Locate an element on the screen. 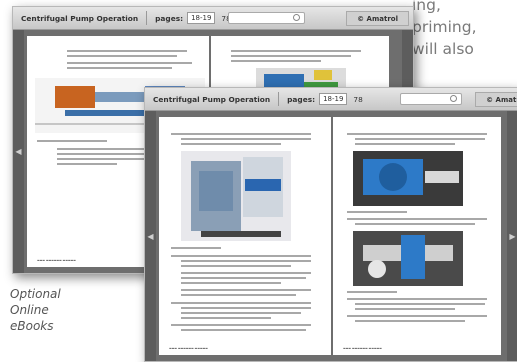 Image resolution: width=517 pixels, height=362 pixels. snippet-line: will also is located at coordinates (443, 49).